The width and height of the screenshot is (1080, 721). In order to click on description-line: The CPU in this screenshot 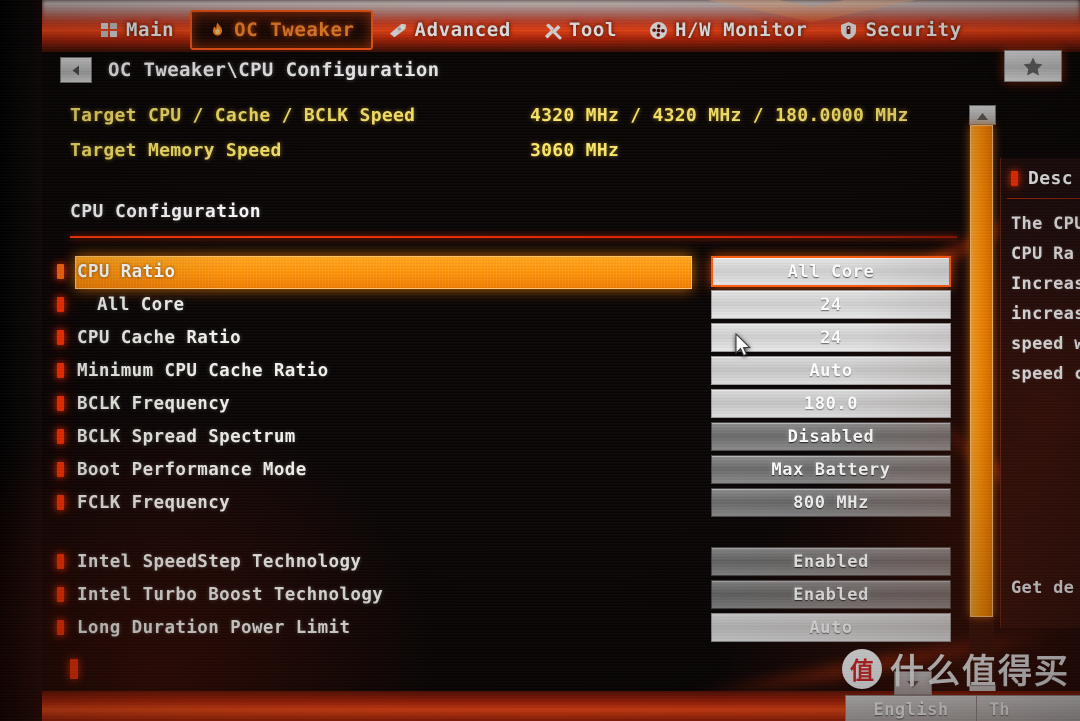, I will do `click(1045, 224)`.